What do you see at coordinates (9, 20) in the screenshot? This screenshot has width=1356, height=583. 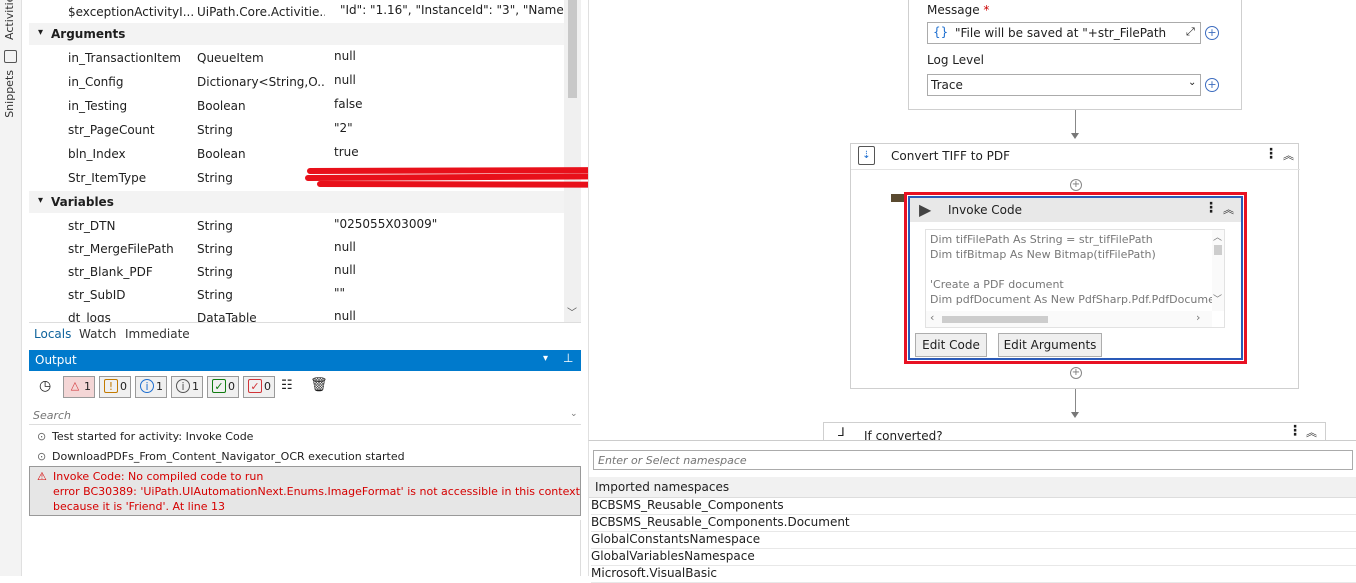 I see `activities-tab: Activities` at bounding box center [9, 20].